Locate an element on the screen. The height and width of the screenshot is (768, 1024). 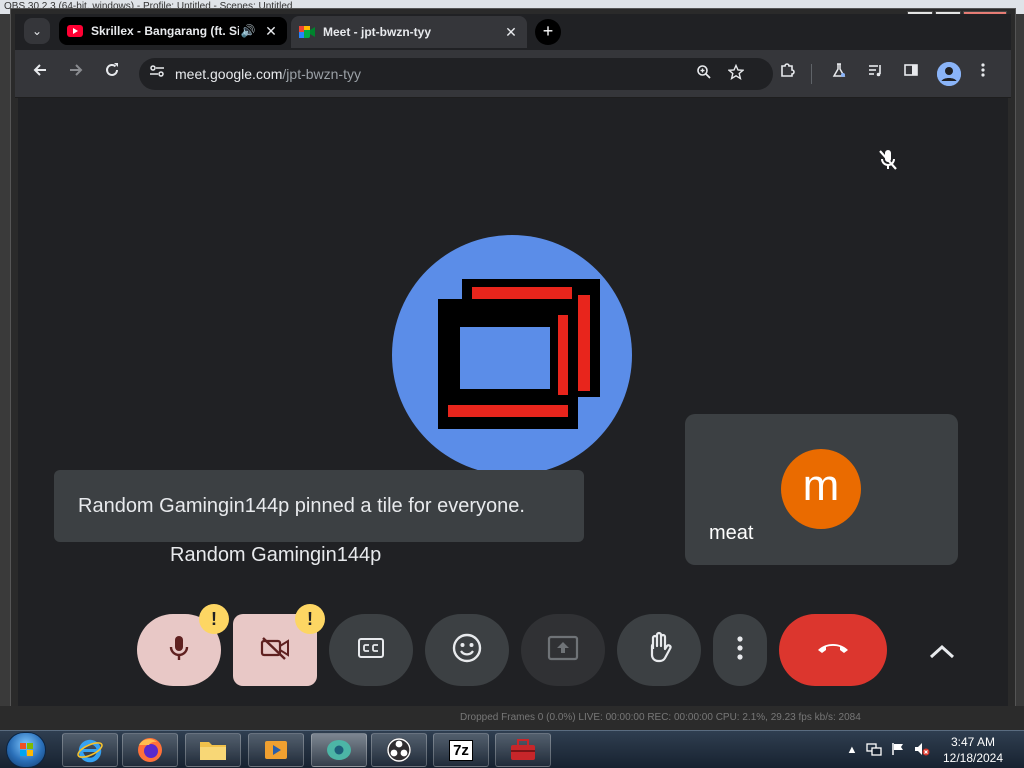
tab-meet: Meet - jpt-bwzn-tyy ✕ is located at coordinates (409, 32).